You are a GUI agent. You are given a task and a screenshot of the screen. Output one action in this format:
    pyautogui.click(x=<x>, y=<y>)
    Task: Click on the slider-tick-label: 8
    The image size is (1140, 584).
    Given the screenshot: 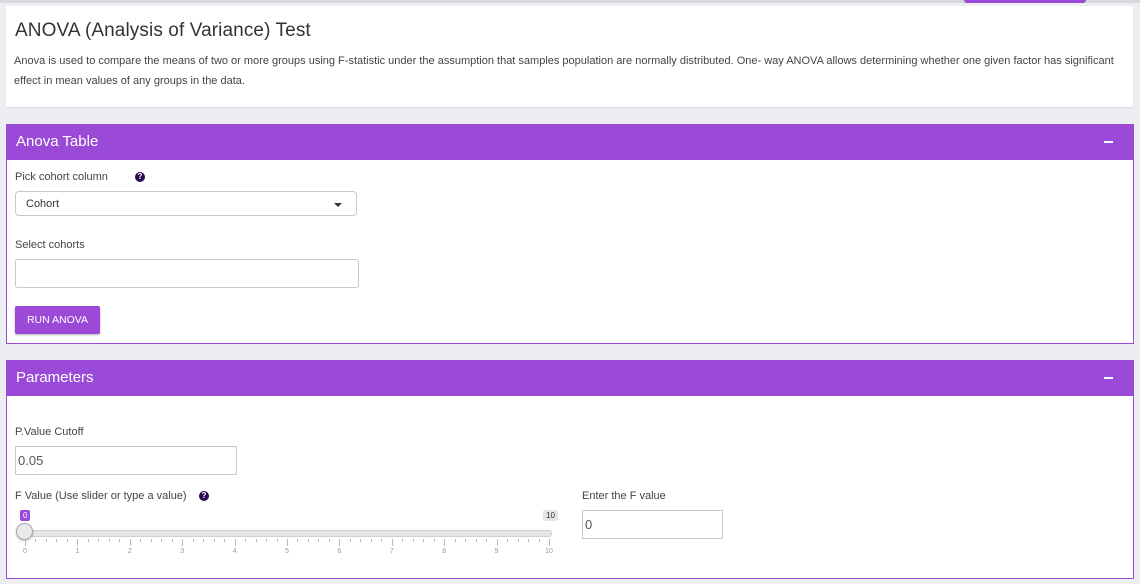 What is the action you would take?
    pyautogui.click(x=444, y=551)
    